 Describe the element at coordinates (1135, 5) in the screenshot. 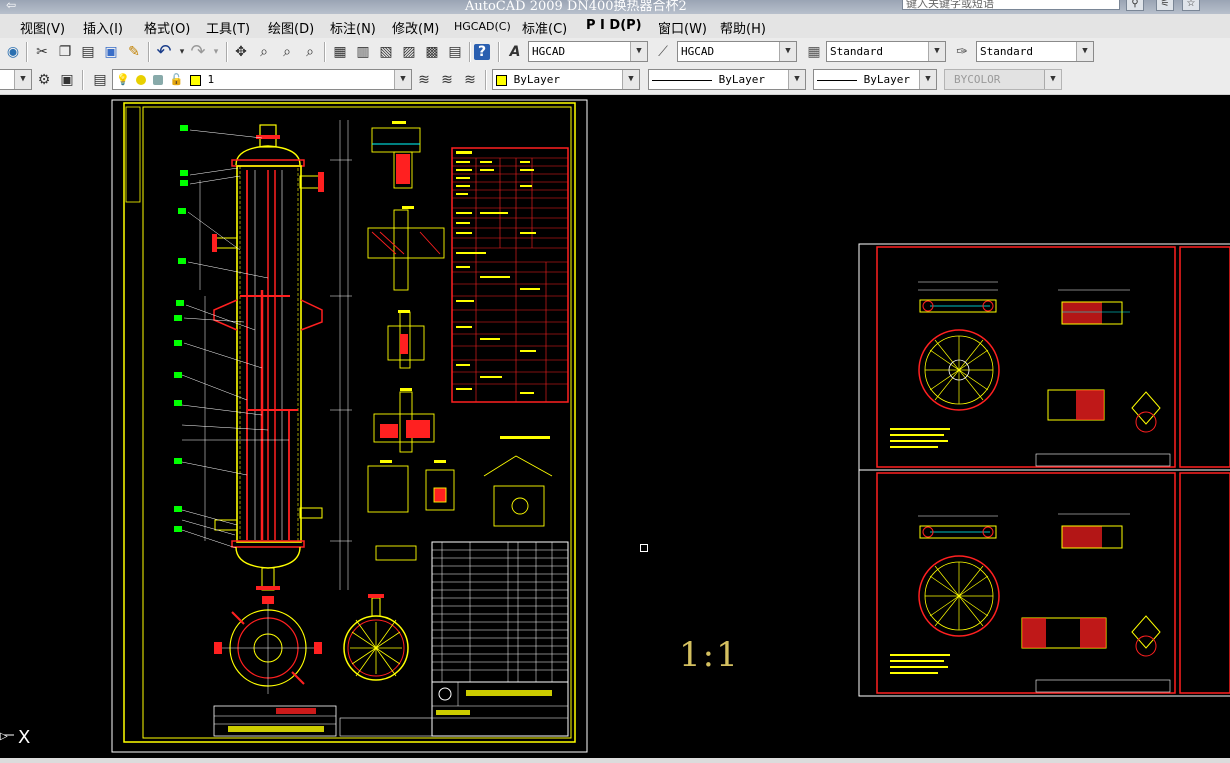

I see `search-icon: ⚲` at that location.